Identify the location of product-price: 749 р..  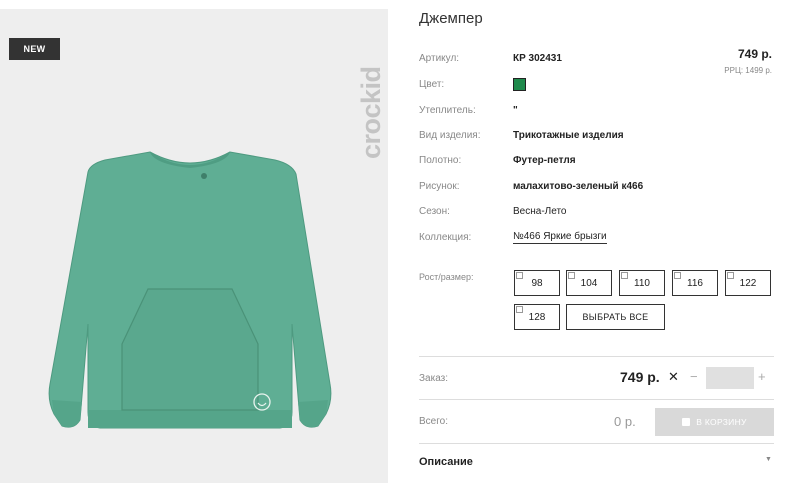
(754, 54).